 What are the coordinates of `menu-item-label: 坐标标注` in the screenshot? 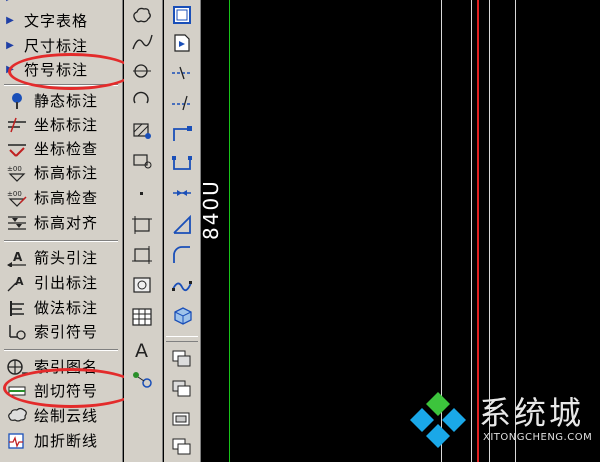 It's located at (66, 125).